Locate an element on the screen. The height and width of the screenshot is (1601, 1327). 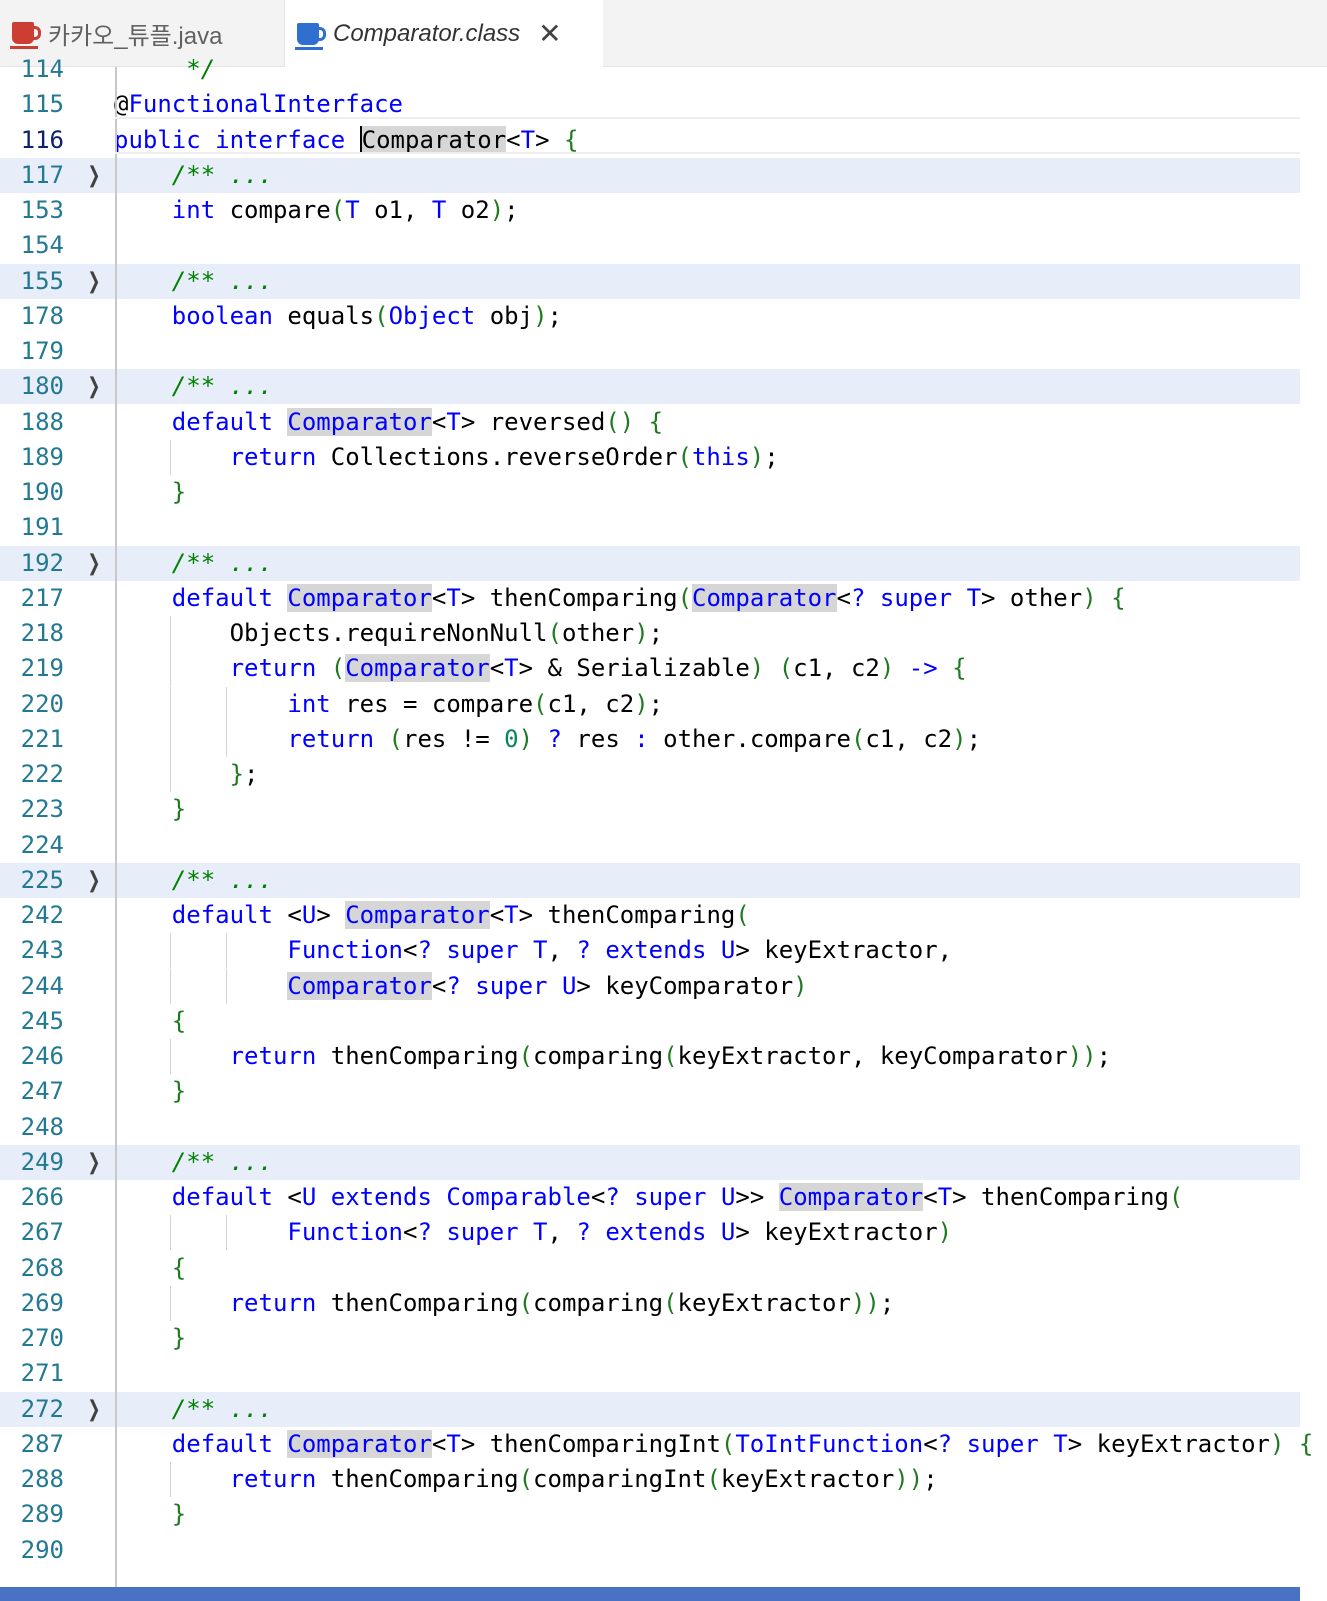
code-line: 188 default Comparator<T> reversed() { is located at coordinates (650, 422).